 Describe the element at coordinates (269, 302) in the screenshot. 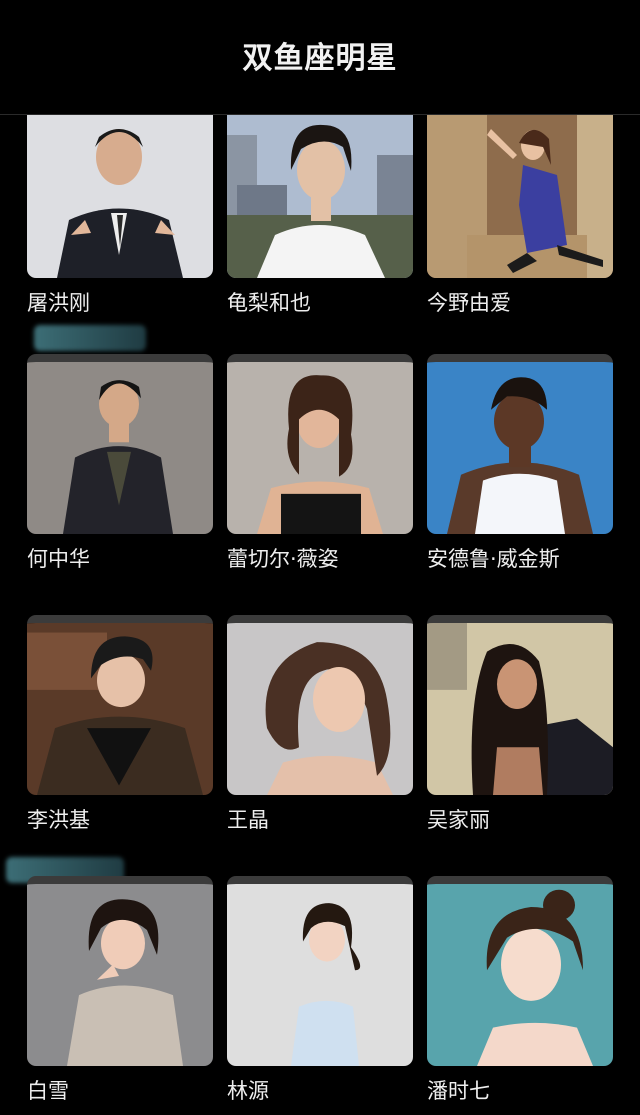

I see `celebrity-name: 龟梨和也` at that location.